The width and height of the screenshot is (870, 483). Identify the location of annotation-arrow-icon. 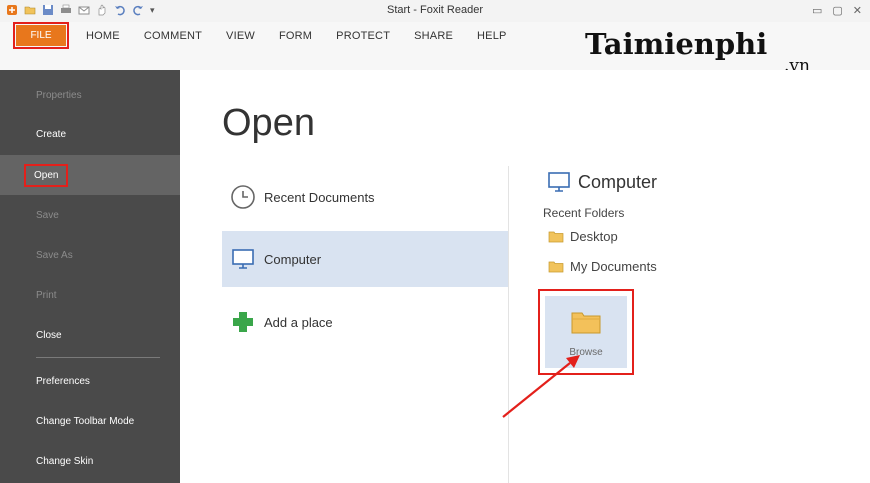
(541, 386).